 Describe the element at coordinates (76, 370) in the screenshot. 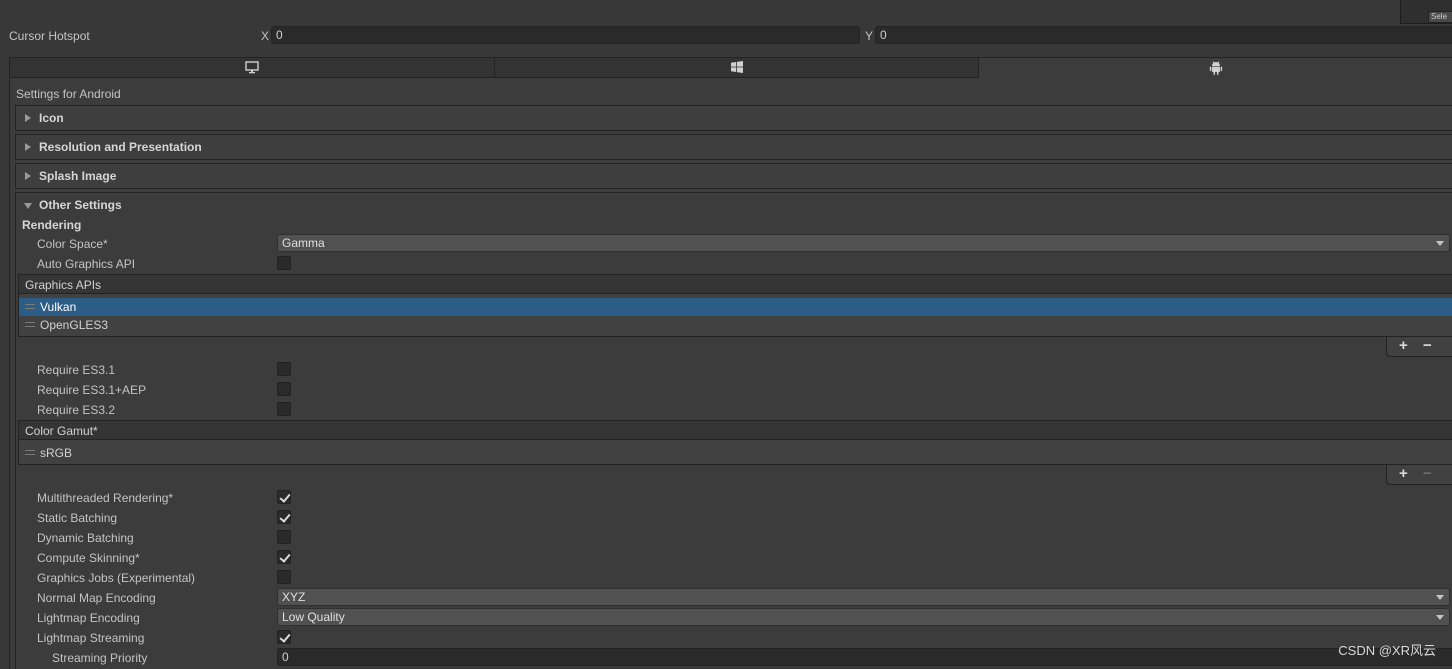

I see `require-es31-label: Require ES3.1` at that location.